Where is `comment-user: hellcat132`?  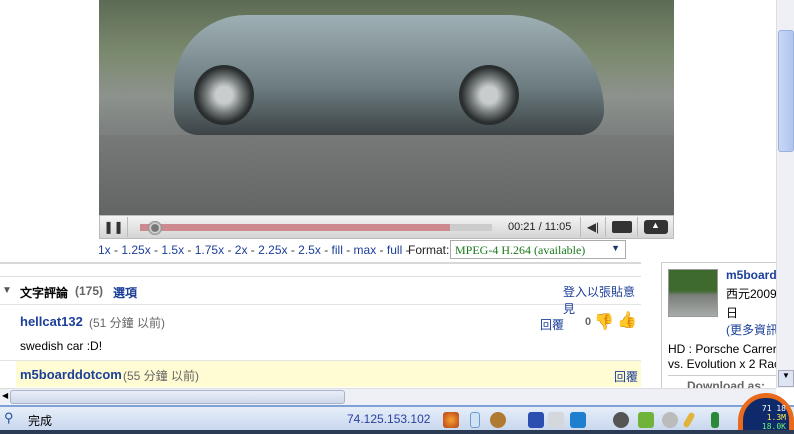 comment-user: hellcat132 is located at coordinates (51, 321).